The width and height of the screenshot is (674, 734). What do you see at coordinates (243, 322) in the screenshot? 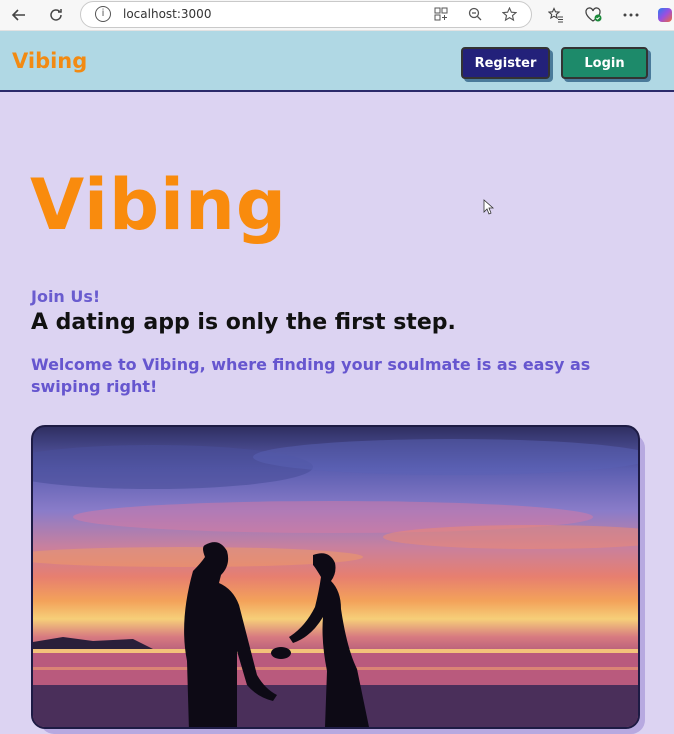
I see `tagline: A dating app is only the first step.` at bounding box center [243, 322].